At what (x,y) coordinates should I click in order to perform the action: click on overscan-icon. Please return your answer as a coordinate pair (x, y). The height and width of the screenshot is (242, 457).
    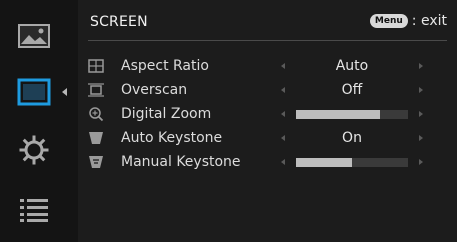
    Looking at the image, I should click on (96, 90).